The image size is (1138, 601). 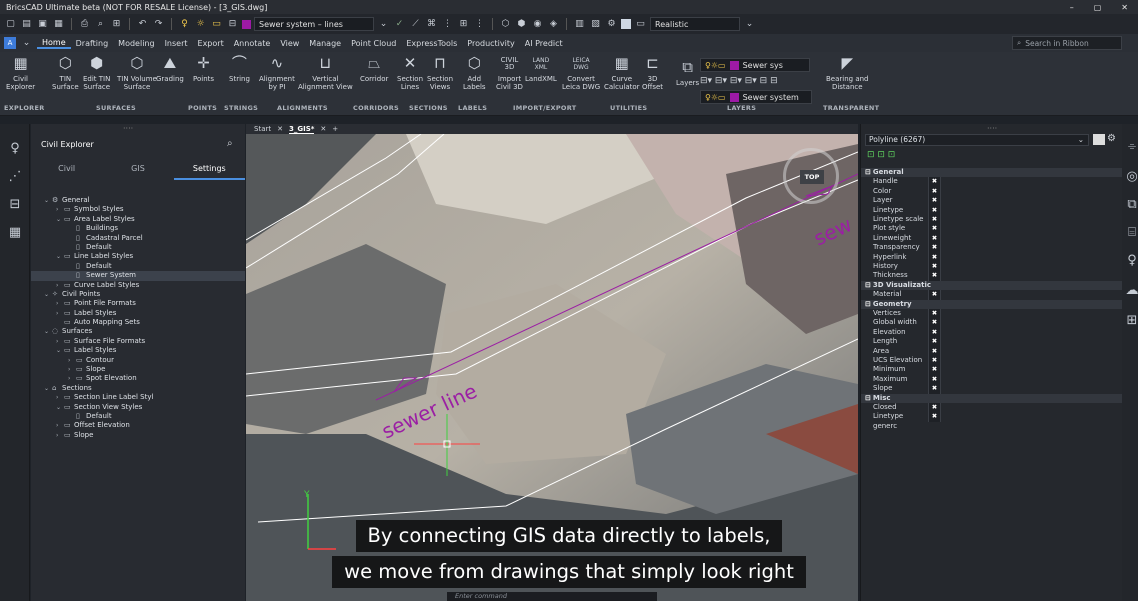 I want to click on settings-icon: ⚙, so click(x=611, y=24).